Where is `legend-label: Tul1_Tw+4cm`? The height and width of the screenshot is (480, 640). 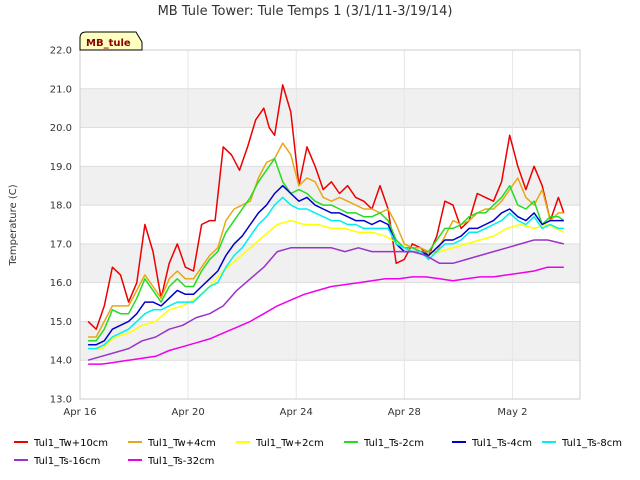 legend-label: Tul1_Tw+4cm is located at coordinates (181, 443).